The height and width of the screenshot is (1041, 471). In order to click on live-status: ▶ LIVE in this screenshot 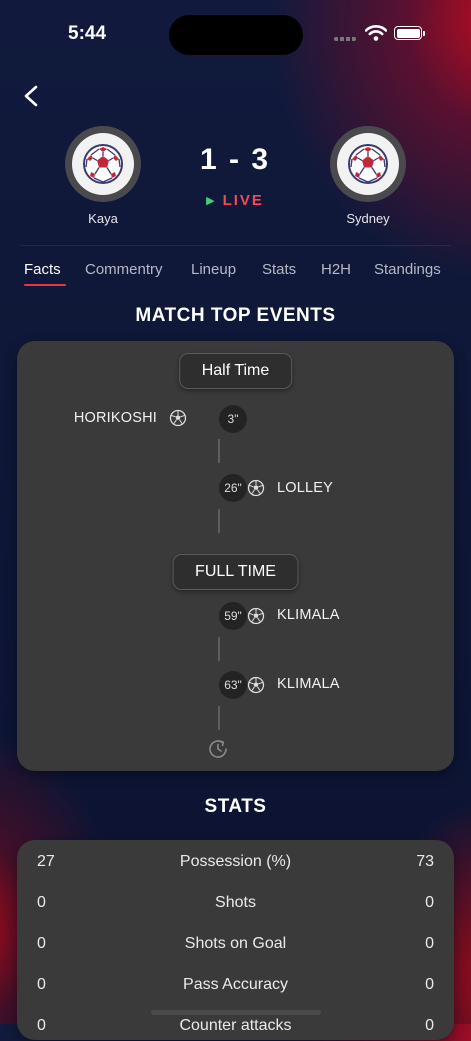, I will do `click(235, 200)`.